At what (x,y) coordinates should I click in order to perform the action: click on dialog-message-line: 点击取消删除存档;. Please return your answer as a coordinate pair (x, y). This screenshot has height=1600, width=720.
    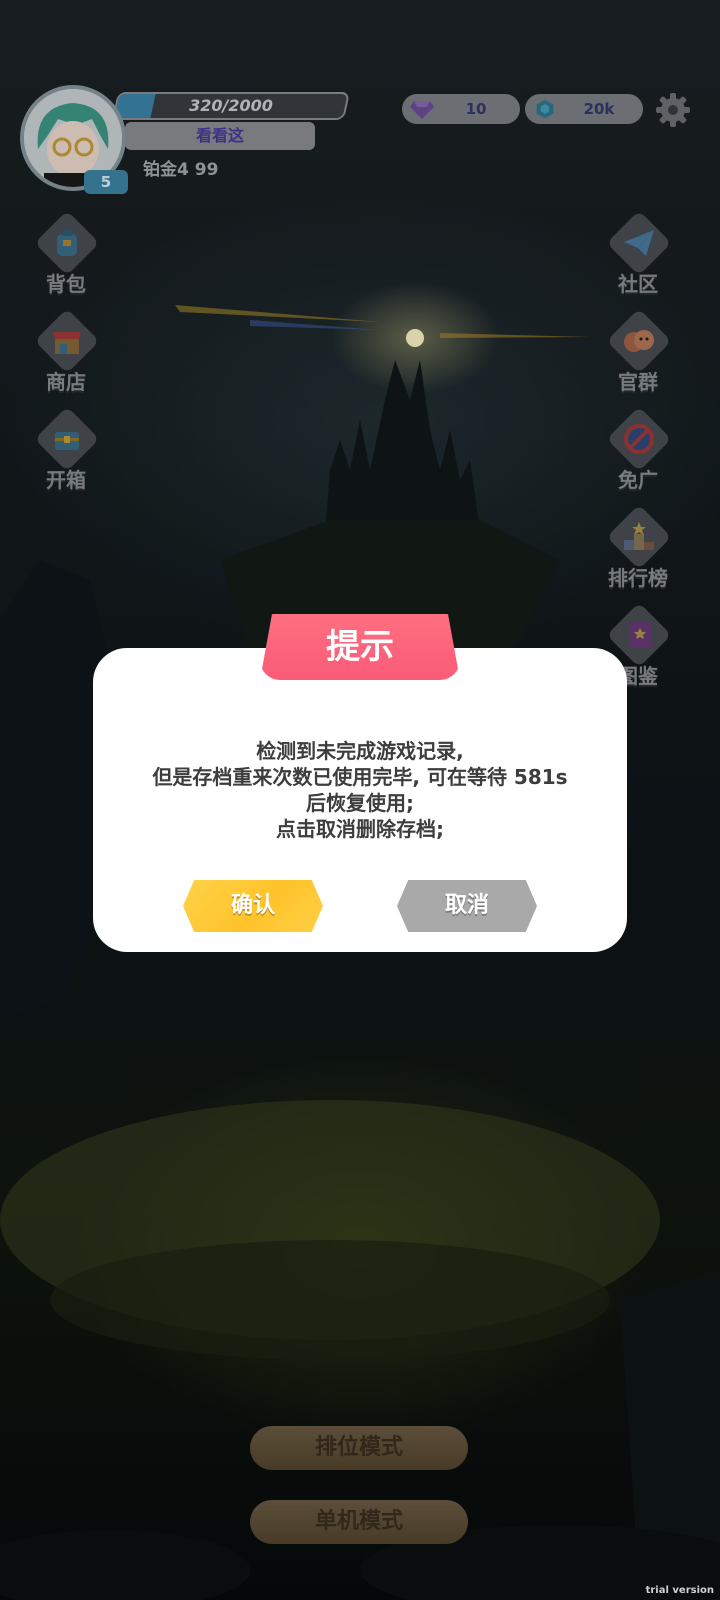
    Looking at the image, I should click on (360, 829).